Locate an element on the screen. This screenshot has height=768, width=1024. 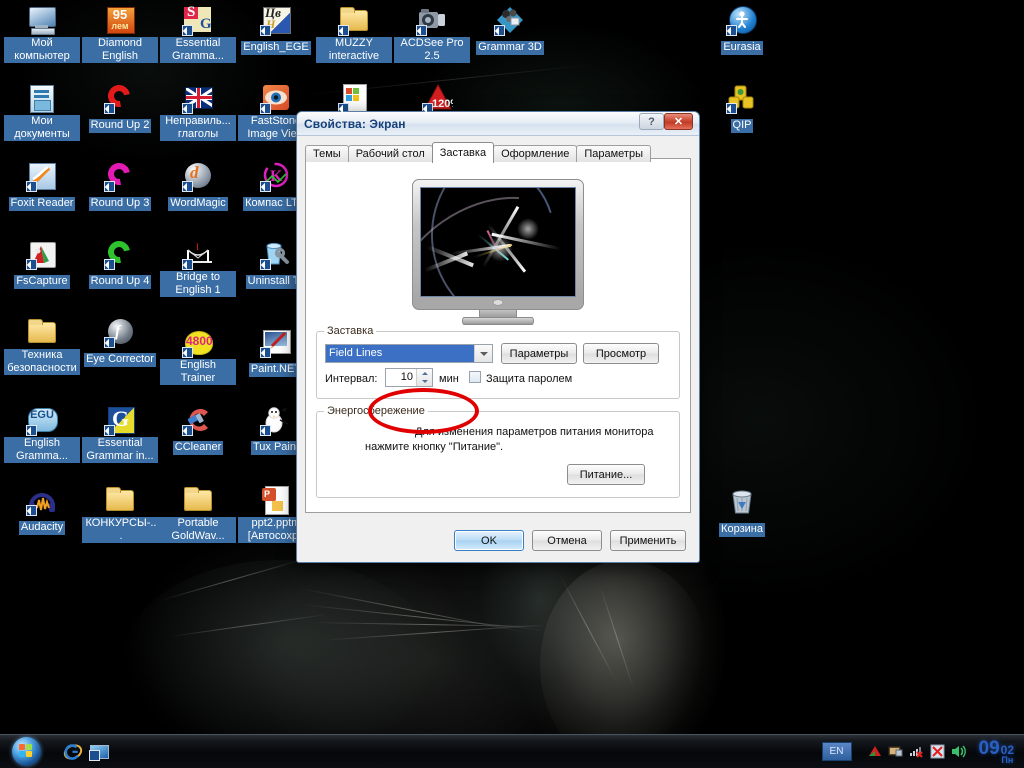
screensaver-preview-button: Просмотр is located at coordinates (621, 353).